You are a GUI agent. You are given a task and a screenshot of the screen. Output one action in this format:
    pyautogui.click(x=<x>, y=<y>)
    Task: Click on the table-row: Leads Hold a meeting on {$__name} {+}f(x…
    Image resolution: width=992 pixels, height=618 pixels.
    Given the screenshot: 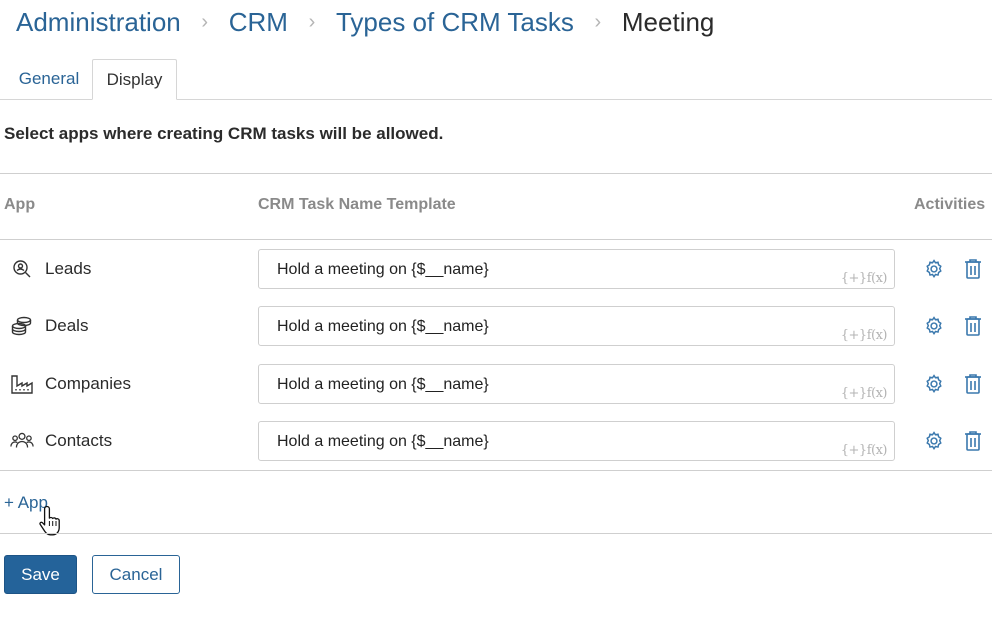 What is the action you would take?
    pyautogui.click(x=496, y=269)
    